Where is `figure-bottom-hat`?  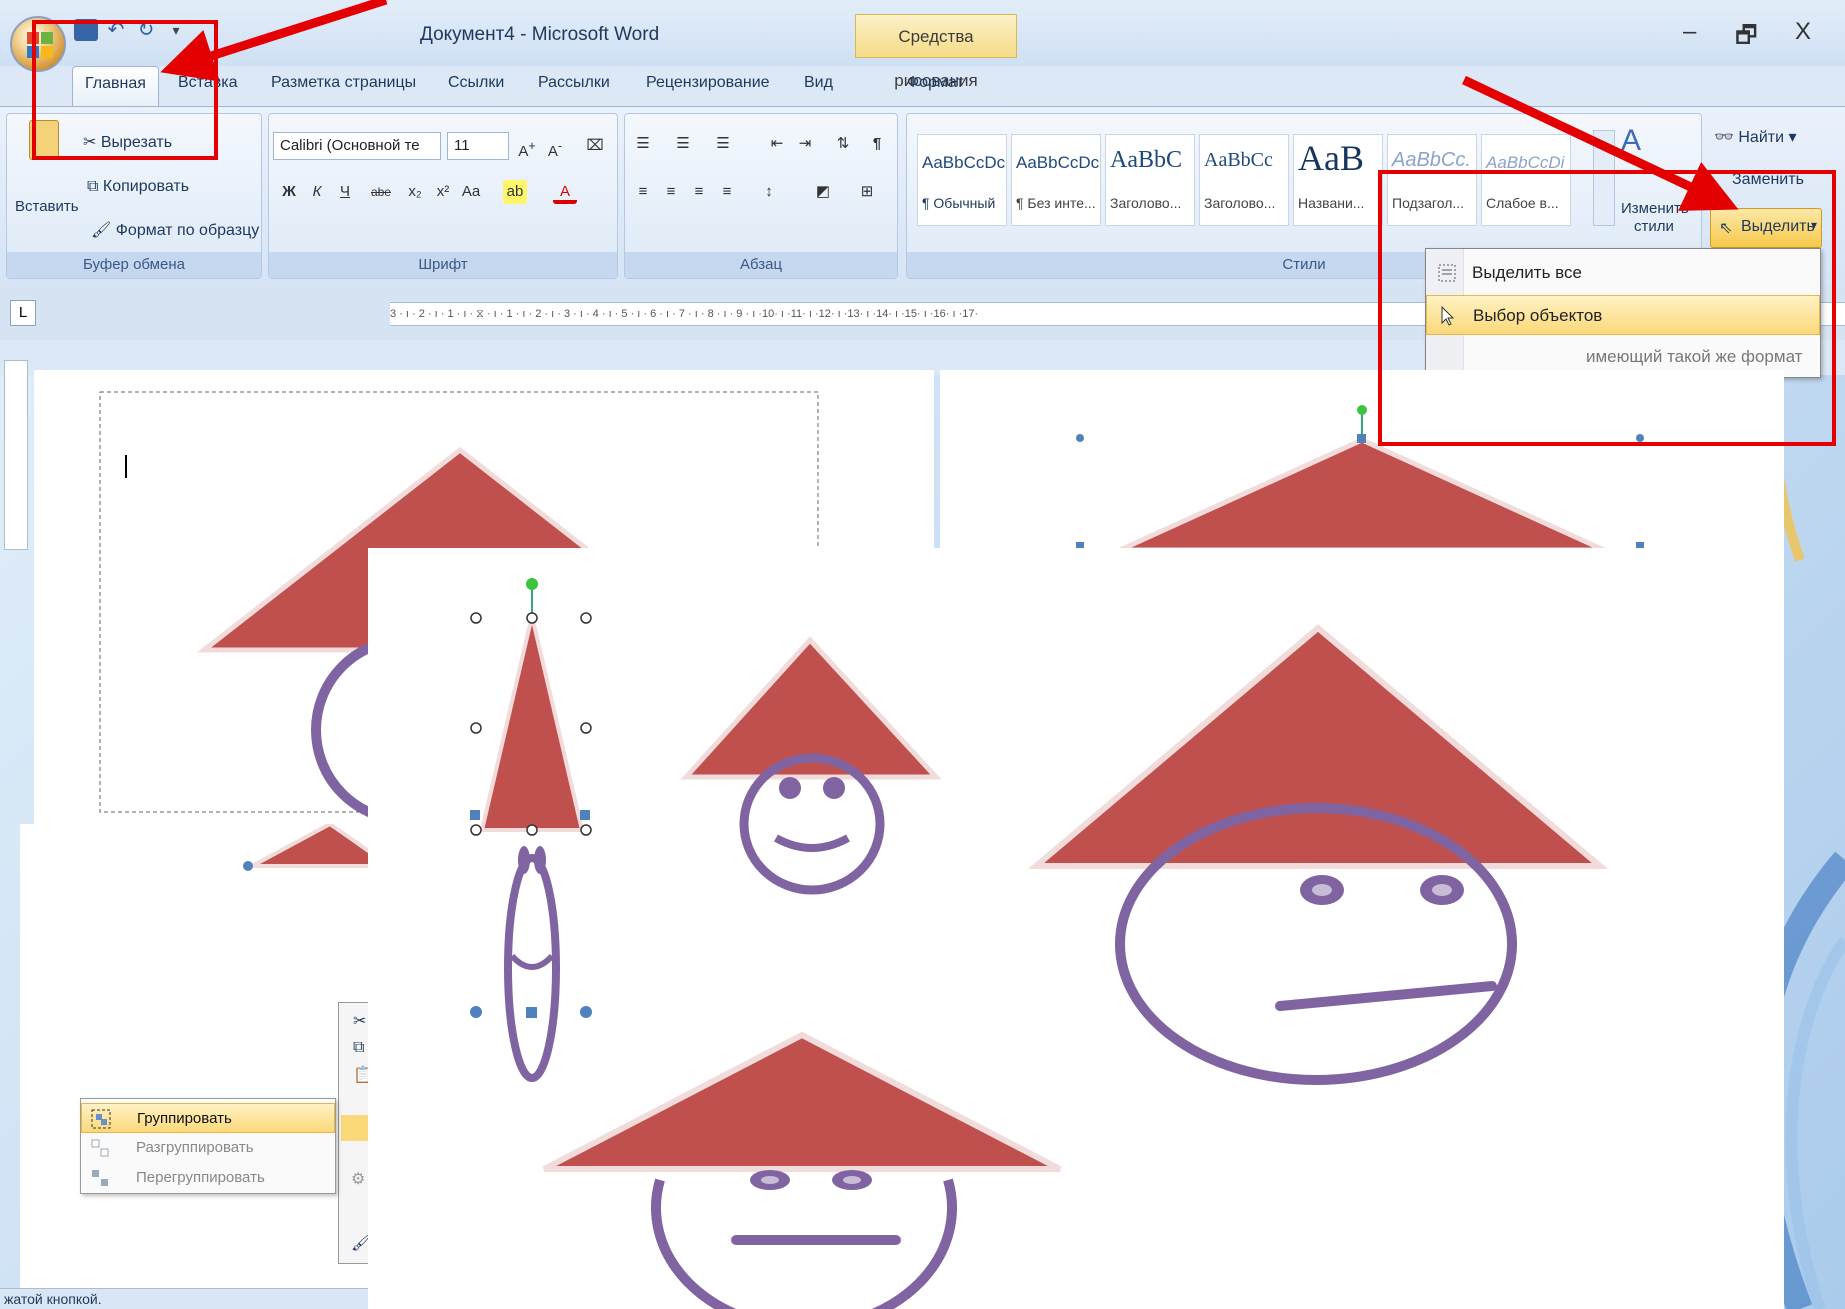 figure-bottom-hat is located at coordinates (802, 1170).